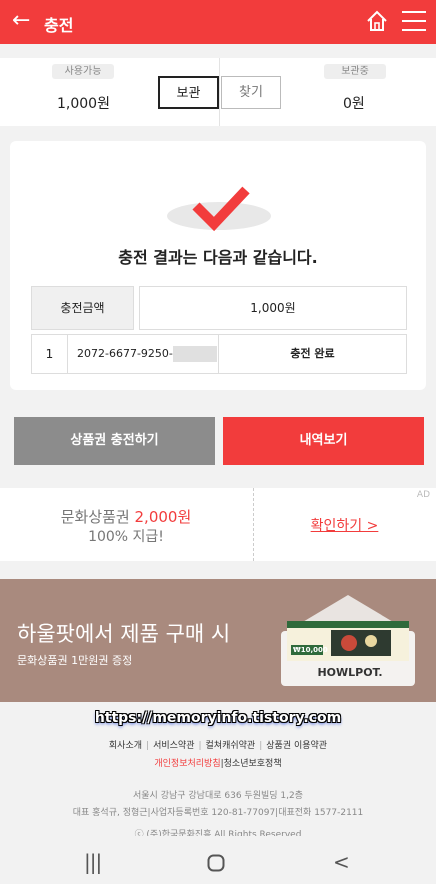  I want to click on stored-value: 0원, so click(354, 104).